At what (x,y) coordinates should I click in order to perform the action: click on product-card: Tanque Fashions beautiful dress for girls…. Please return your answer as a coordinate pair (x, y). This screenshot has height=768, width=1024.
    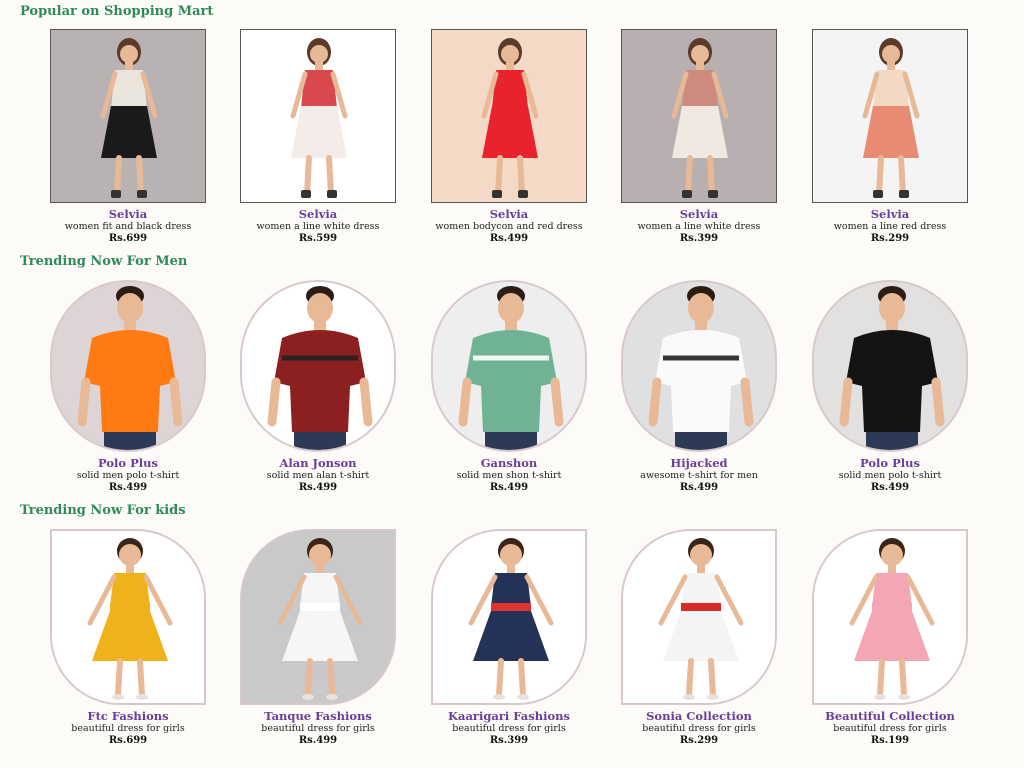
    Looking at the image, I should click on (318, 638).